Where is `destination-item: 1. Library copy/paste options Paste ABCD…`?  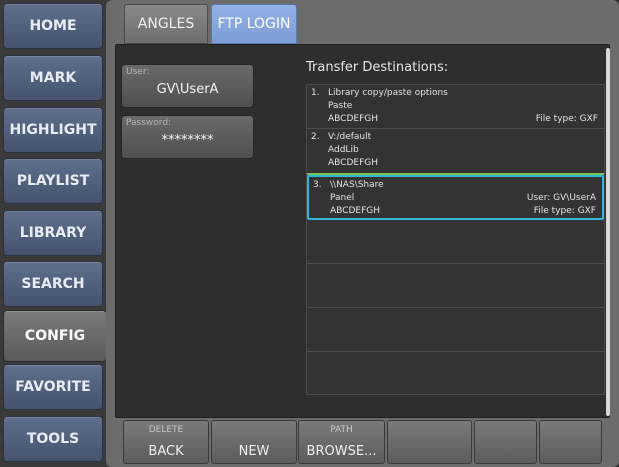 destination-item: 1. Library copy/paste options Paste ABCD… is located at coordinates (455, 107).